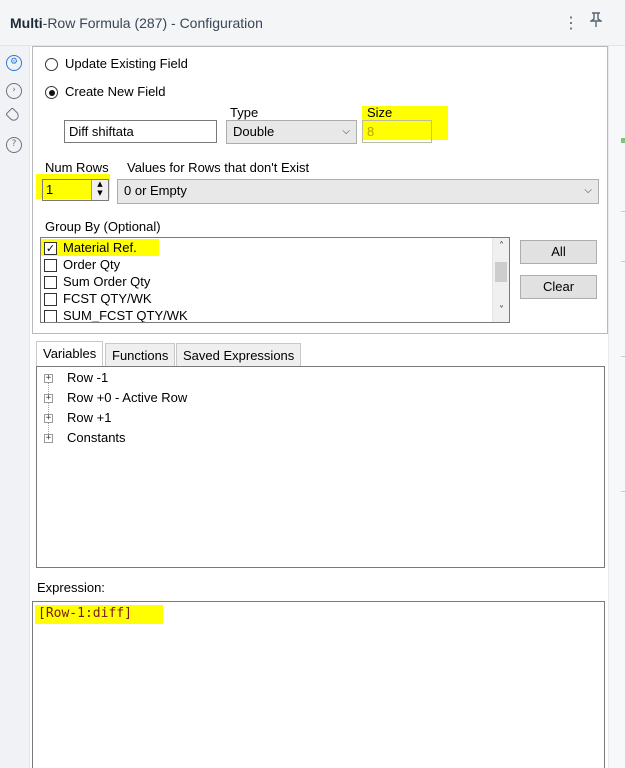  Describe the element at coordinates (51, 64) in the screenshot. I see `update-field-radio` at that location.